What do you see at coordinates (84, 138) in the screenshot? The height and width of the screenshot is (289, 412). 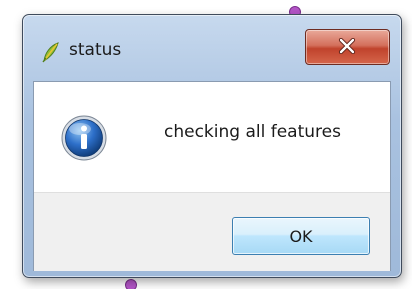 I see `info-icon` at bounding box center [84, 138].